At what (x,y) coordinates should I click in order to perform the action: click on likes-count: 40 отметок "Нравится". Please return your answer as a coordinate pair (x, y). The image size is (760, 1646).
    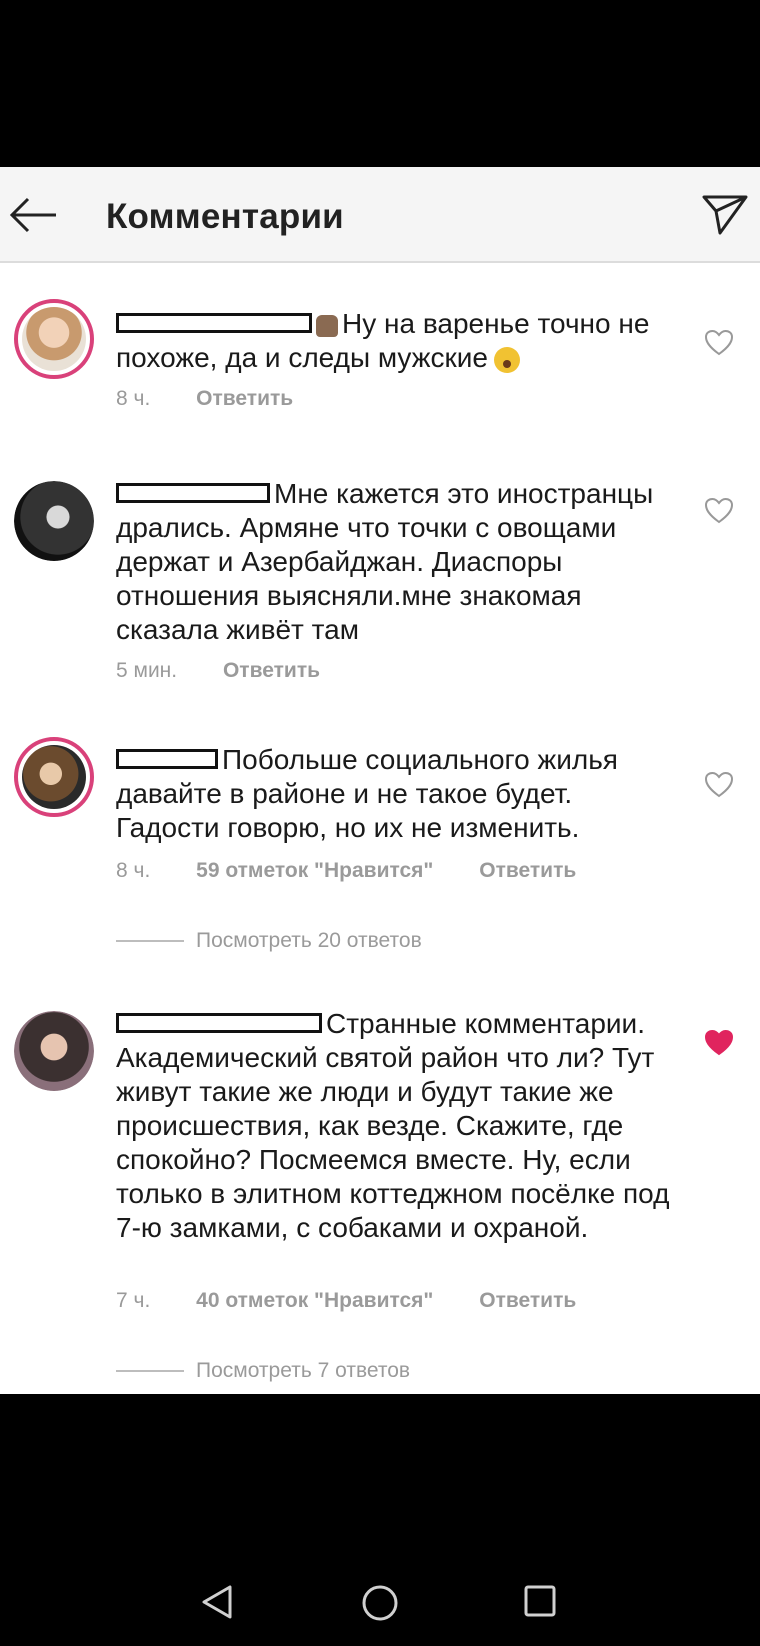
    Looking at the image, I should click on (314, 1300).